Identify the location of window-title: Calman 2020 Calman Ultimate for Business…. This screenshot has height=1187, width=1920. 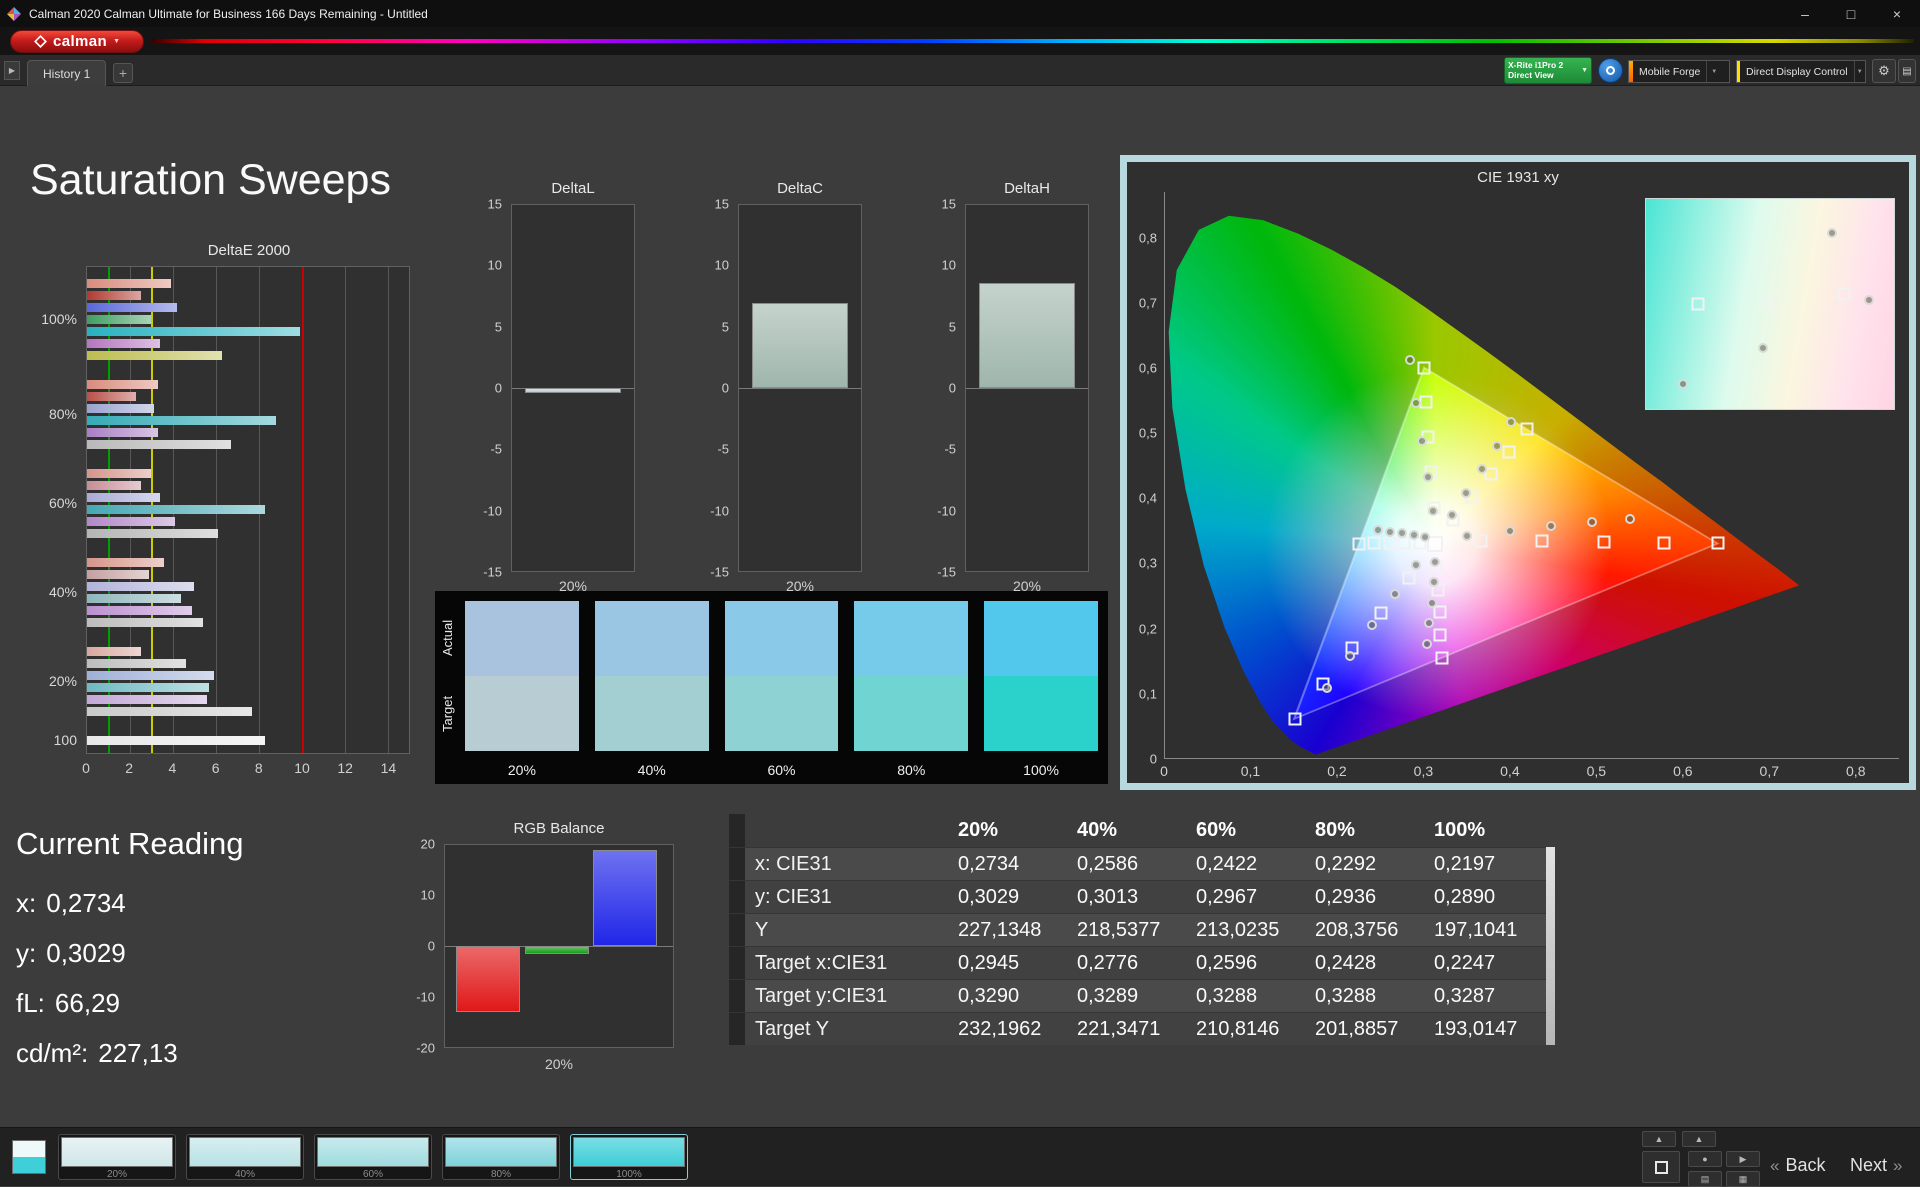
(228, 13).